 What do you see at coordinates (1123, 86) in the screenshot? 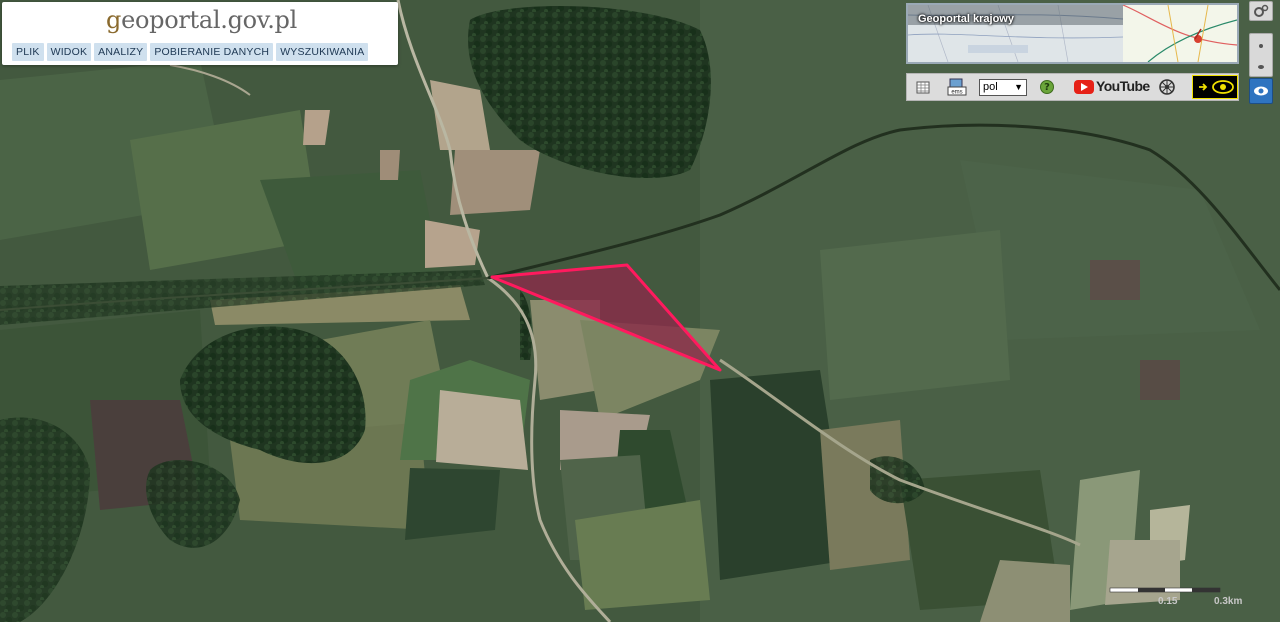
I see `youtube-label: YouTube` at bounding box center [1123, 86].